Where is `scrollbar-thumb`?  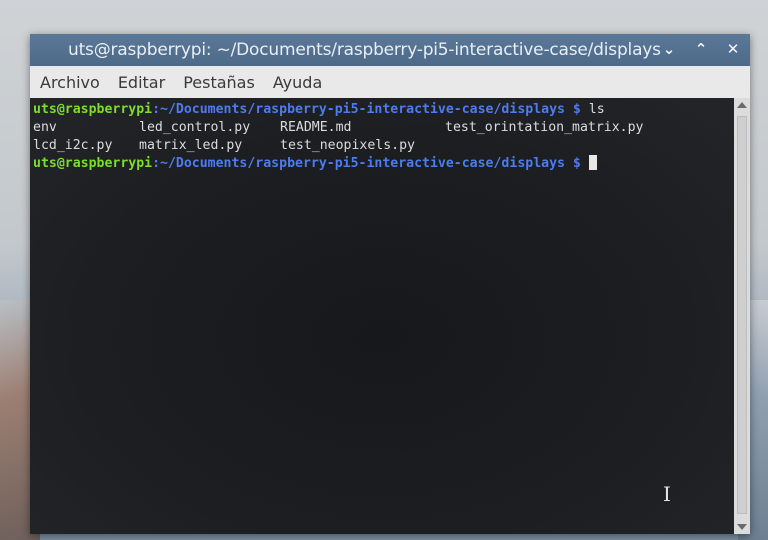 scrollbar-thumb is located at coordinates (742, 315).